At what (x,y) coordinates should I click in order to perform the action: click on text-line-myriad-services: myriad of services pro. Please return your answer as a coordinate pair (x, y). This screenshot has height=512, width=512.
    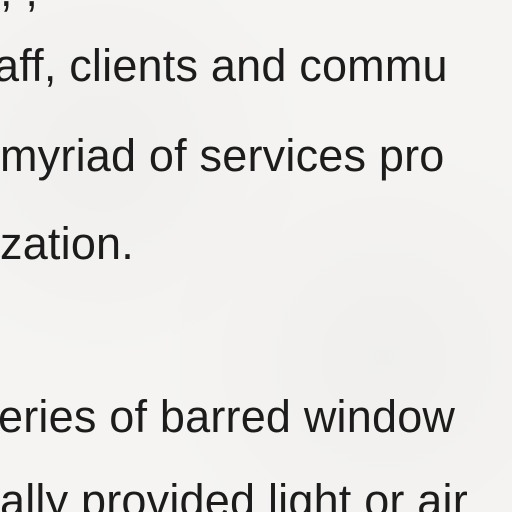
    Looking at the image, I should click on (222, 155).